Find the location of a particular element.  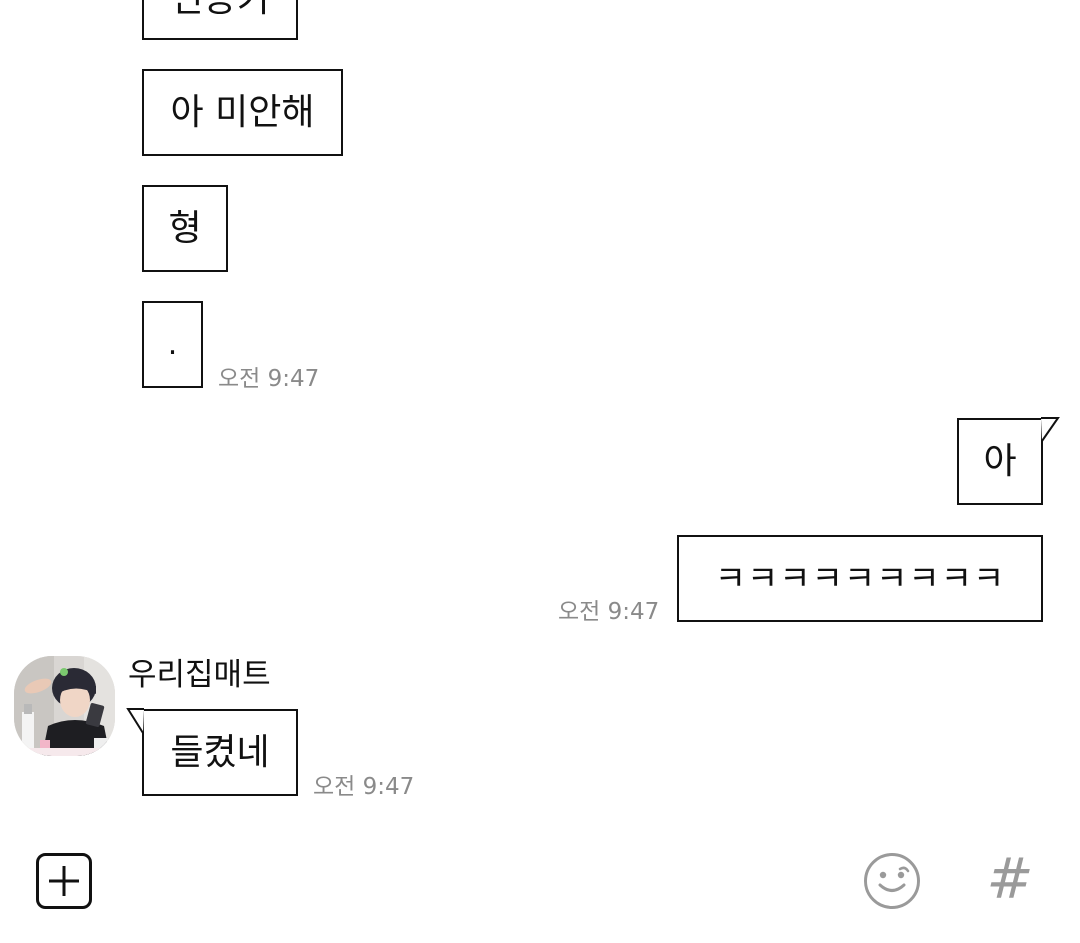

message-text: . is located at coordinates (172, 344).